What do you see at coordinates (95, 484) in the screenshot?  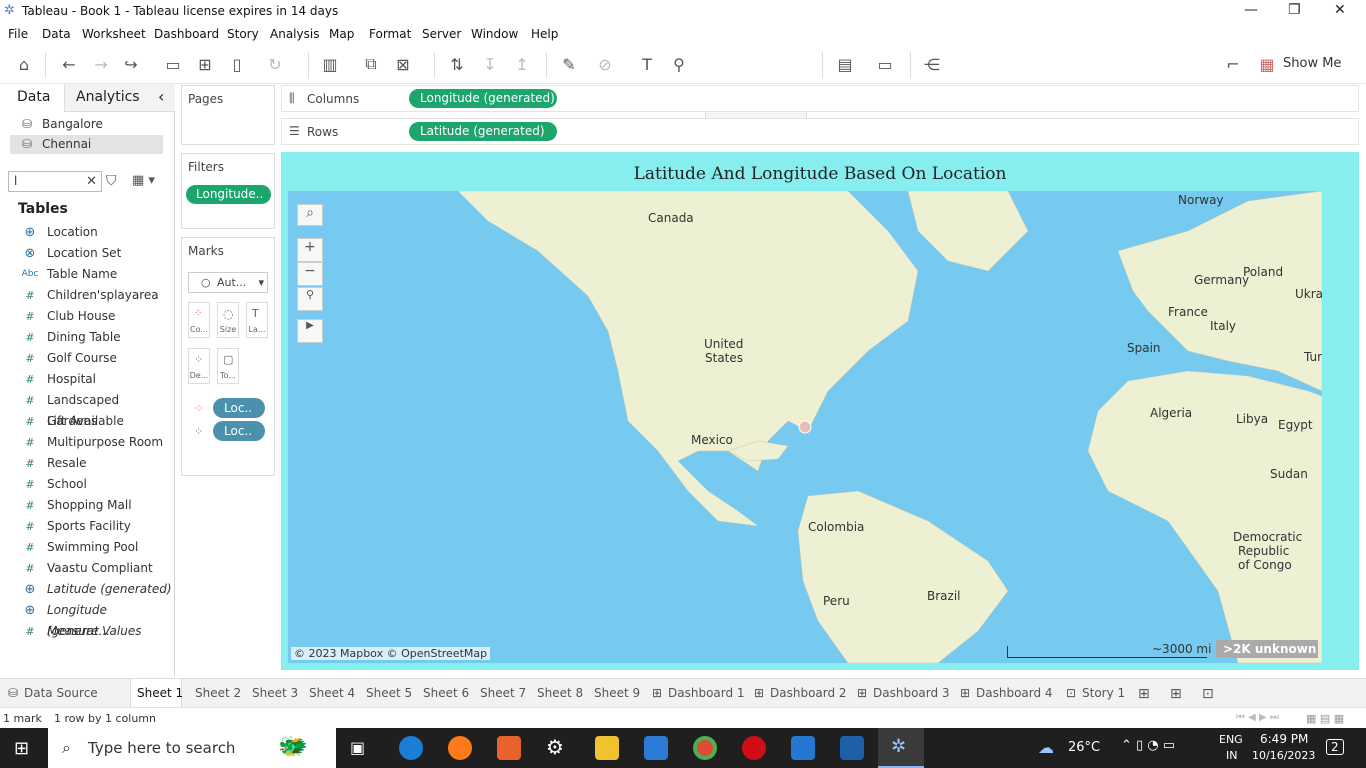 I see `field-item: # School` at bounding box center [95, 484].